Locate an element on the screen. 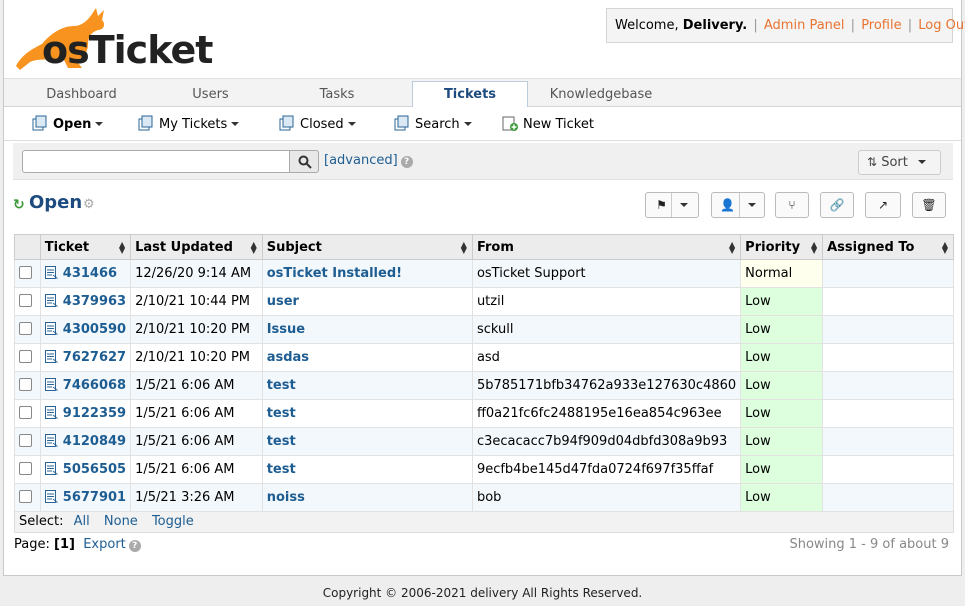 The width and height of the screenshot is (965, 606). subject-link: asdas is located at coordinates (288, 357).